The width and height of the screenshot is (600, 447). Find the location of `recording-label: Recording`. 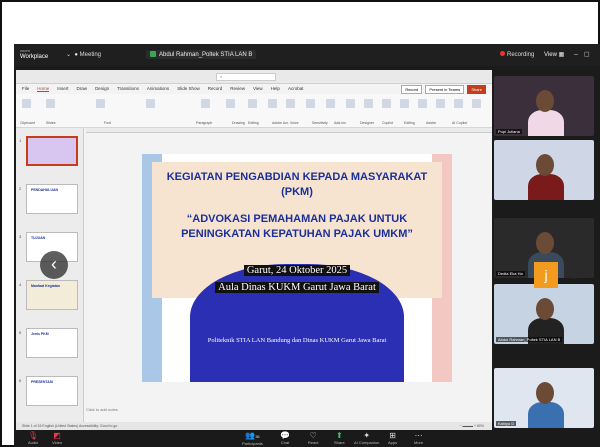

recording-label: Recording is located at coordinates (521, 55).